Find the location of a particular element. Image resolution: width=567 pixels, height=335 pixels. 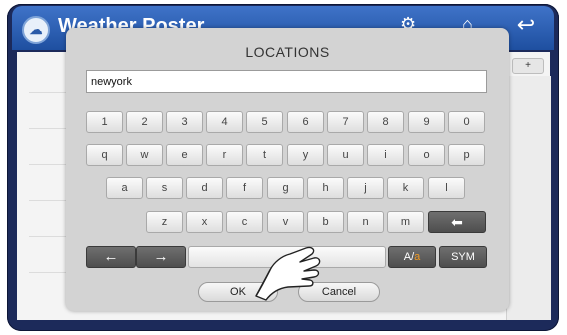

case-label-upper: A/ is located at coordinates (409, 257).